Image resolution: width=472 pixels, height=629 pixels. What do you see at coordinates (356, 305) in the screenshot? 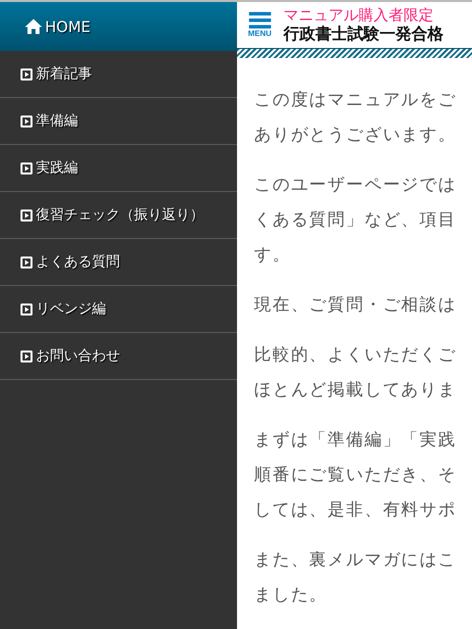
I see `body-text-line: 現在、ご質問・ご相談は` at bounding box center [356, 305].